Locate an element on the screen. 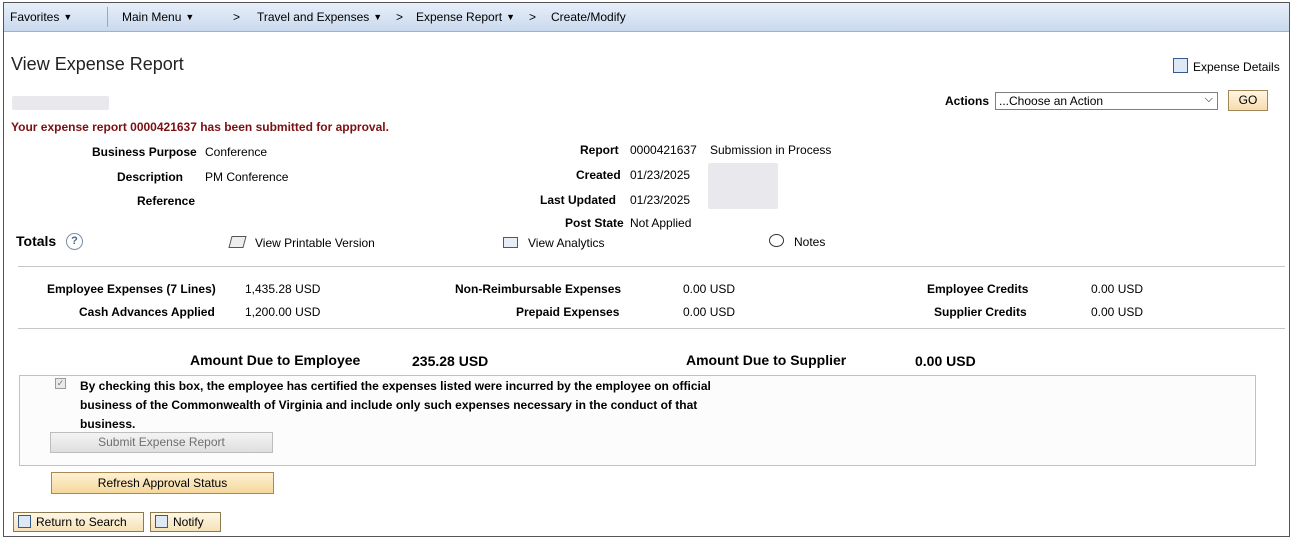  expense-details-link: Expense Details is located at coordinates (1226, 66).